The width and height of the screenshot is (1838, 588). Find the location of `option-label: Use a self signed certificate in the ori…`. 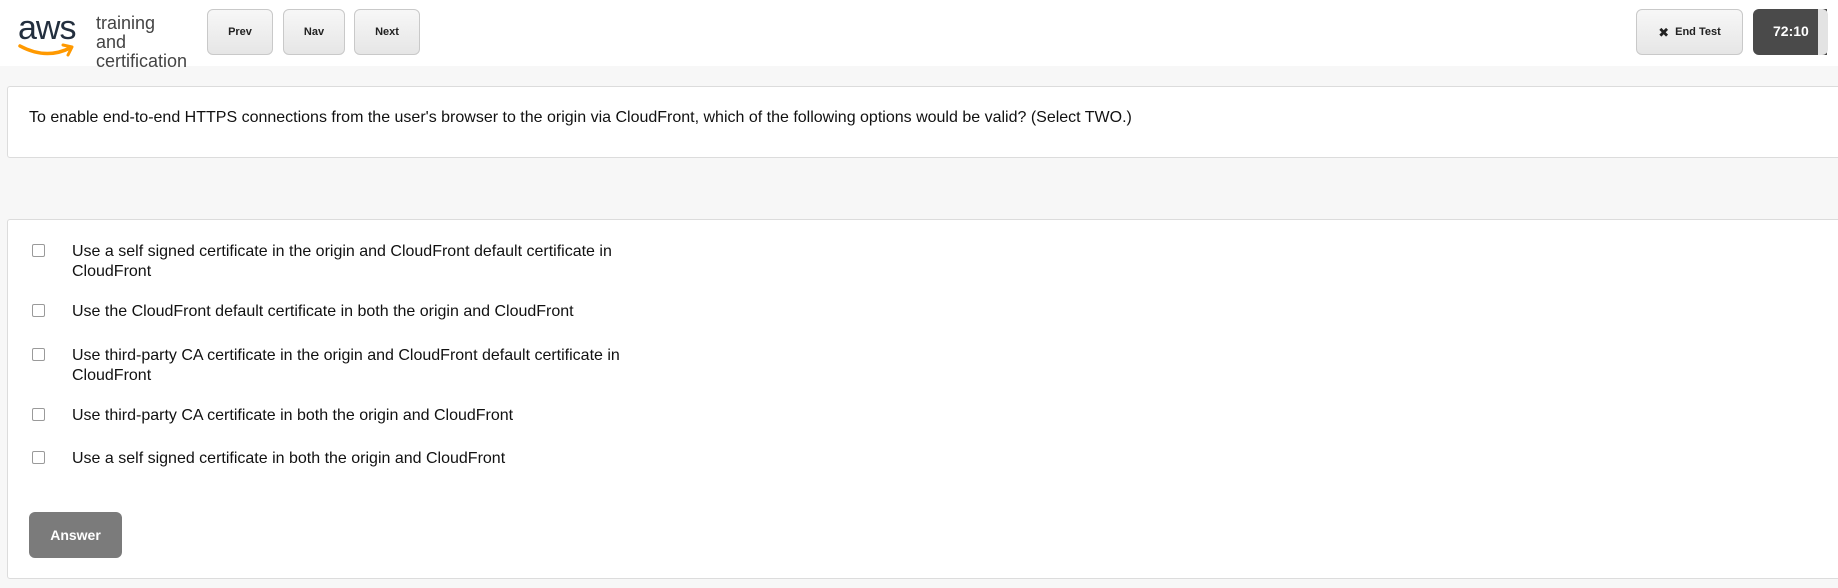

option-label: Use a self signed certificate in the ori… is located at coordinates (352, 262).